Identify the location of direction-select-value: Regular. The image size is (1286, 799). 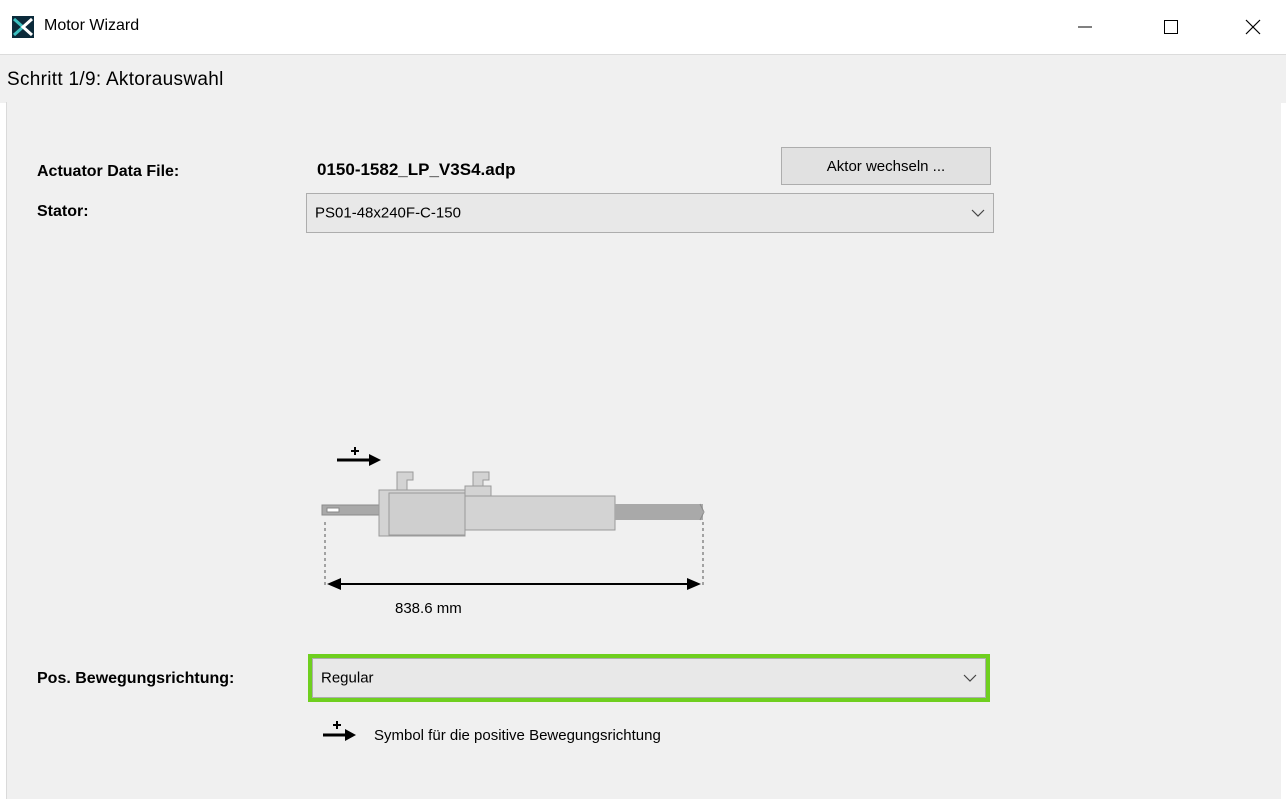
(347, 678).